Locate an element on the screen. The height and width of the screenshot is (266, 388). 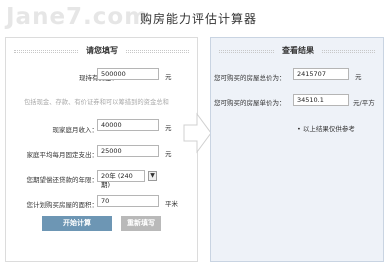
area-label: 您计划购买房屋的面积： is located at coordinates (62, 205).